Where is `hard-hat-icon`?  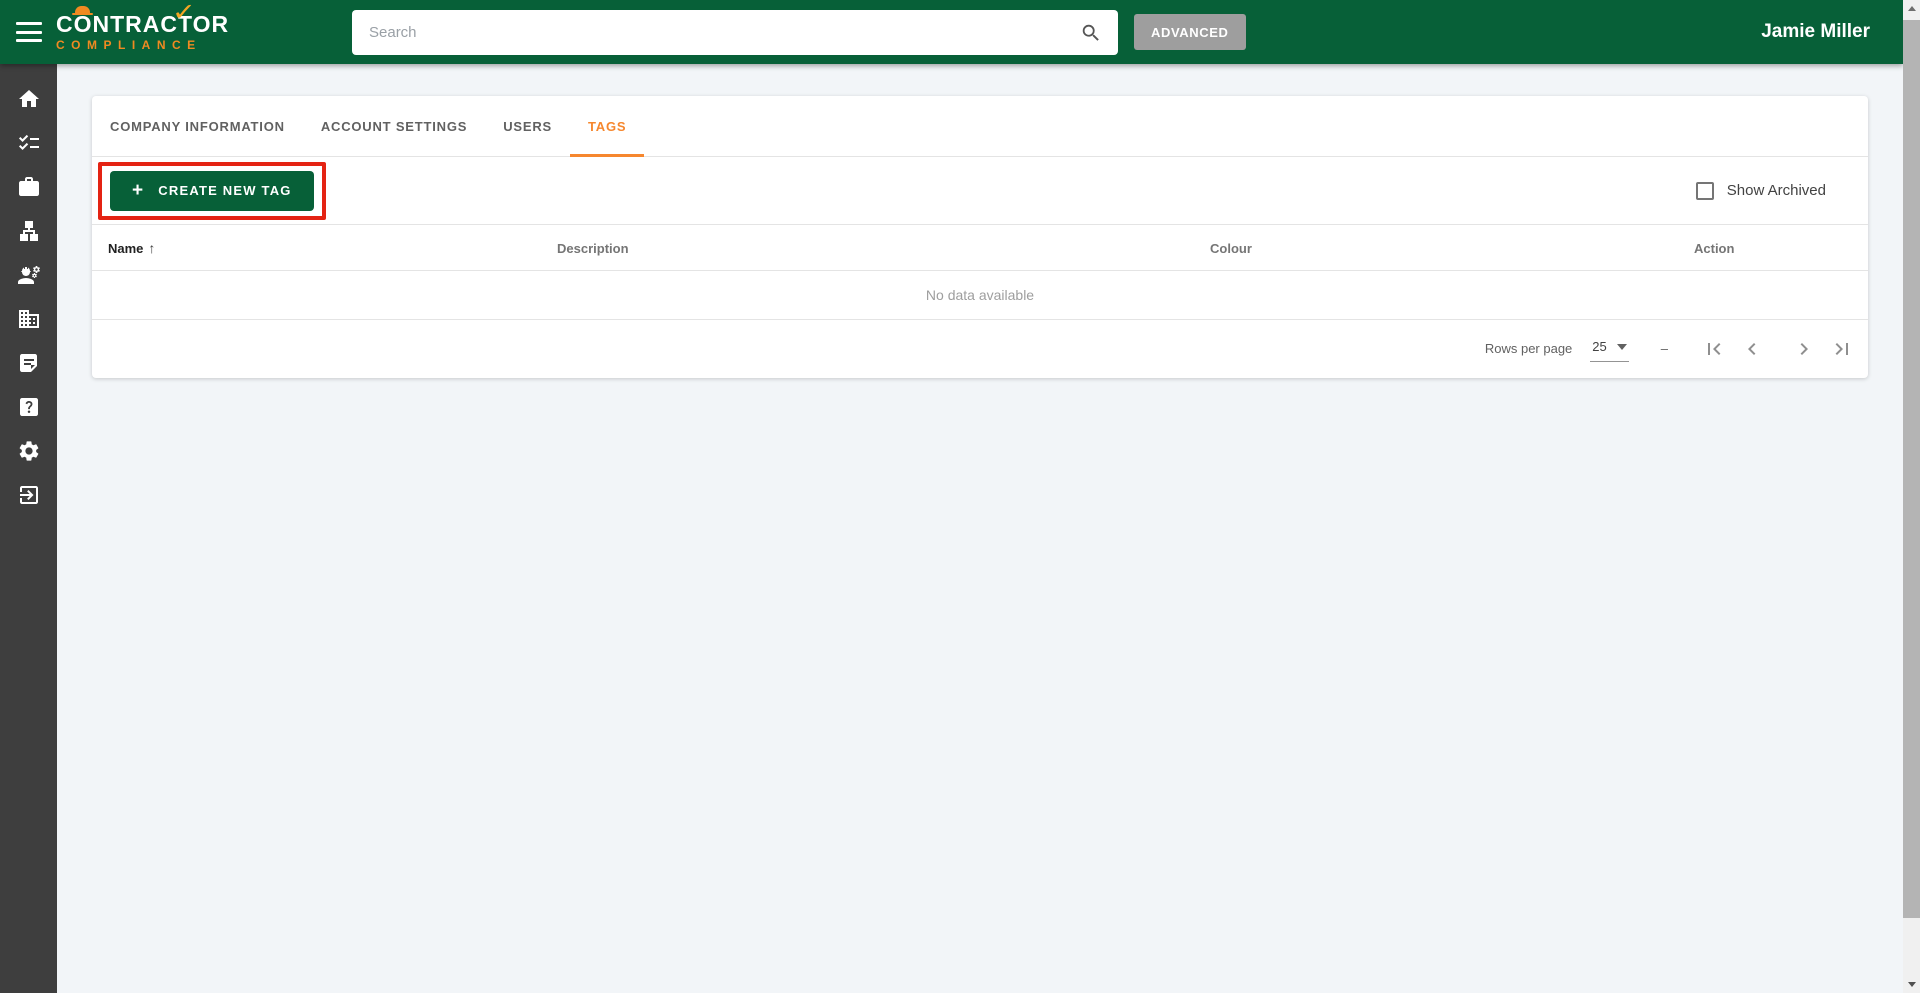
hard-hat-icon is located at coordinates (82, 10).